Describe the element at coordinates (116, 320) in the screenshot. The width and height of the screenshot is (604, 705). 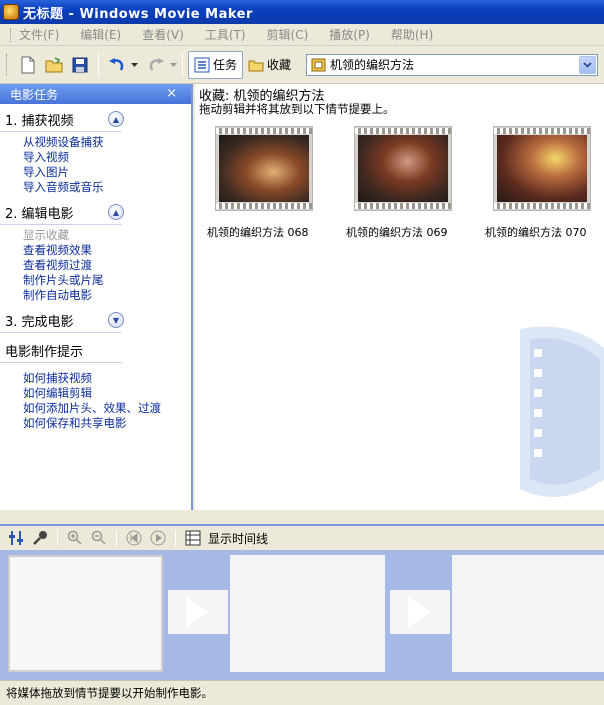
I see `chevron-down-icon: ▼` at that location.